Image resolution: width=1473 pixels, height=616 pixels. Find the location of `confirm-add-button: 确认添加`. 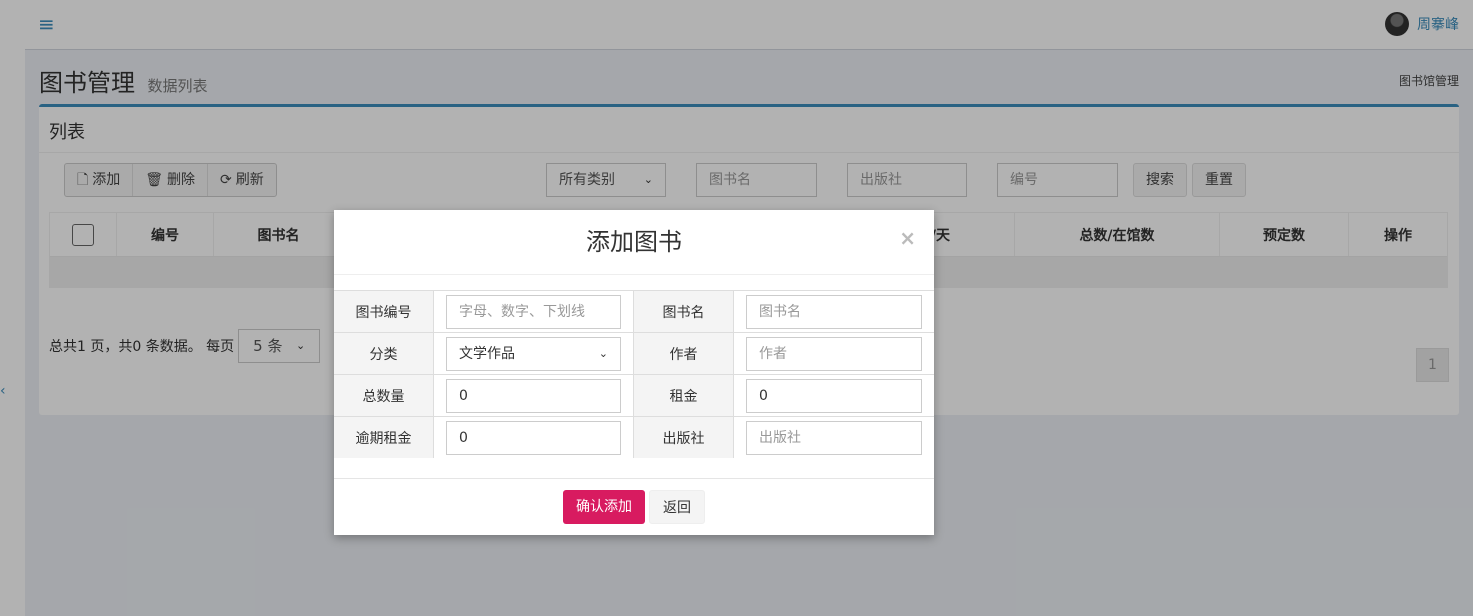

confirm-add-button: 确认添加 is located at coordinates (604, 507).